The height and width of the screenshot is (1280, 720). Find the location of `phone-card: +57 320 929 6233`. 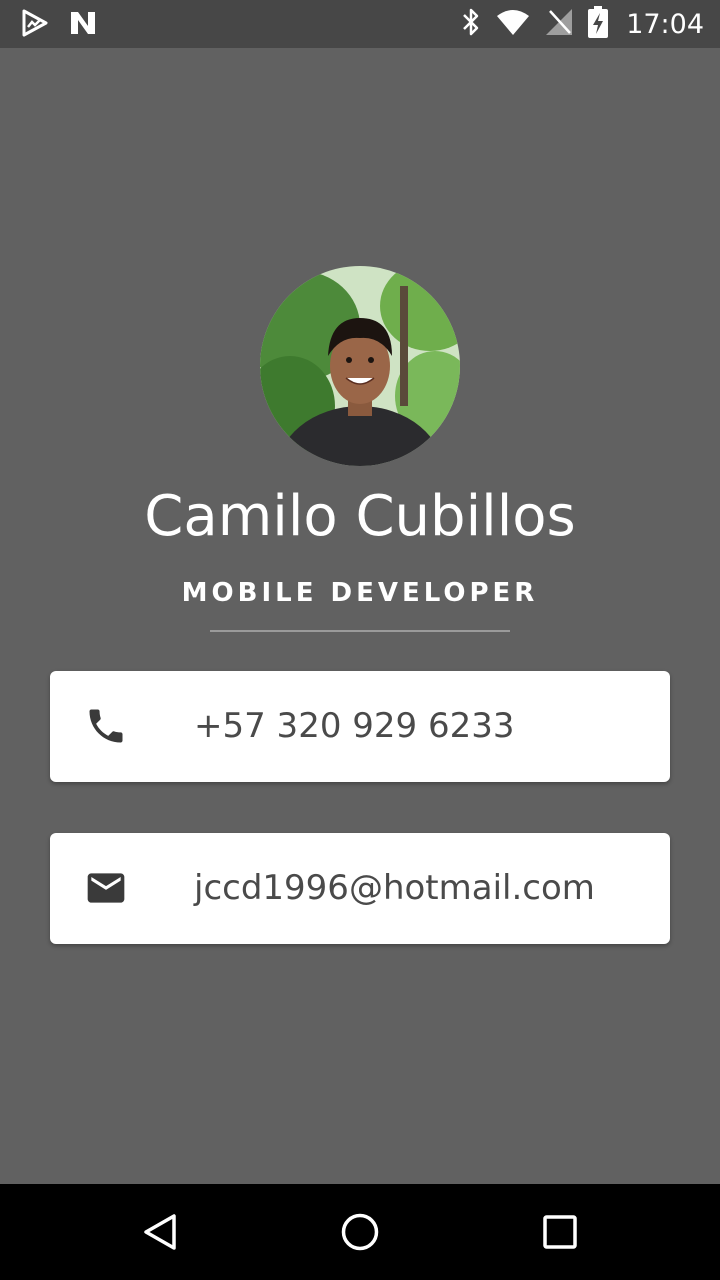

phone-card: +57 320 929 6233 is located at coordinates (360, 726).